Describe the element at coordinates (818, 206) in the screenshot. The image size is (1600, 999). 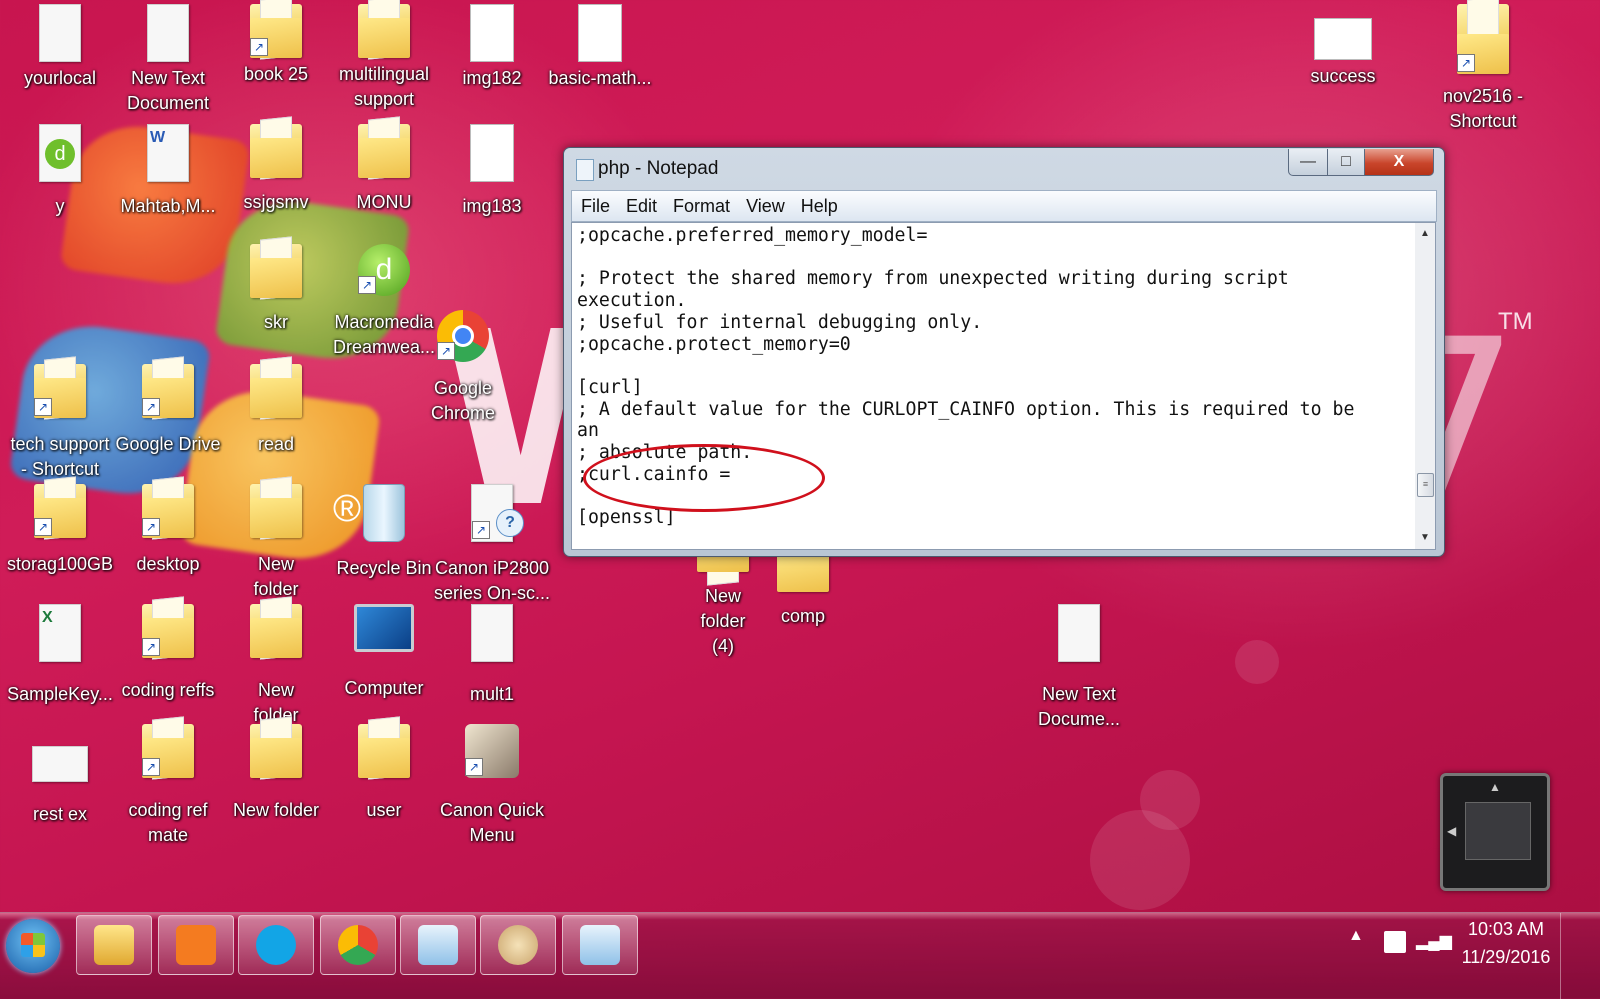
I see `menu-help: Help` at that location.